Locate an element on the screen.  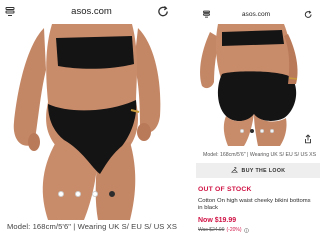
discount-percent: (-20%) is located at coordinates (234, 230).